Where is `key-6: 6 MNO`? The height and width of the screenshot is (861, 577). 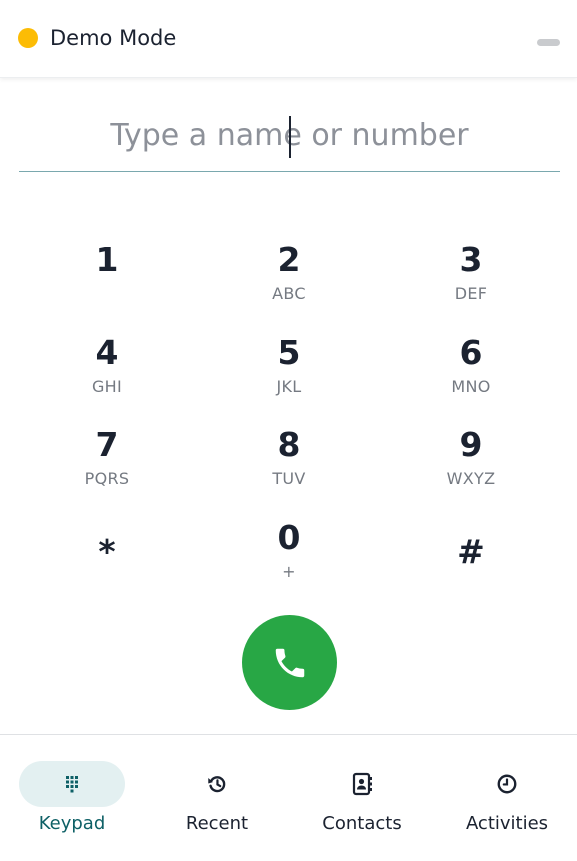 key-6: 6 MNO is located at coordinates (471, 379).